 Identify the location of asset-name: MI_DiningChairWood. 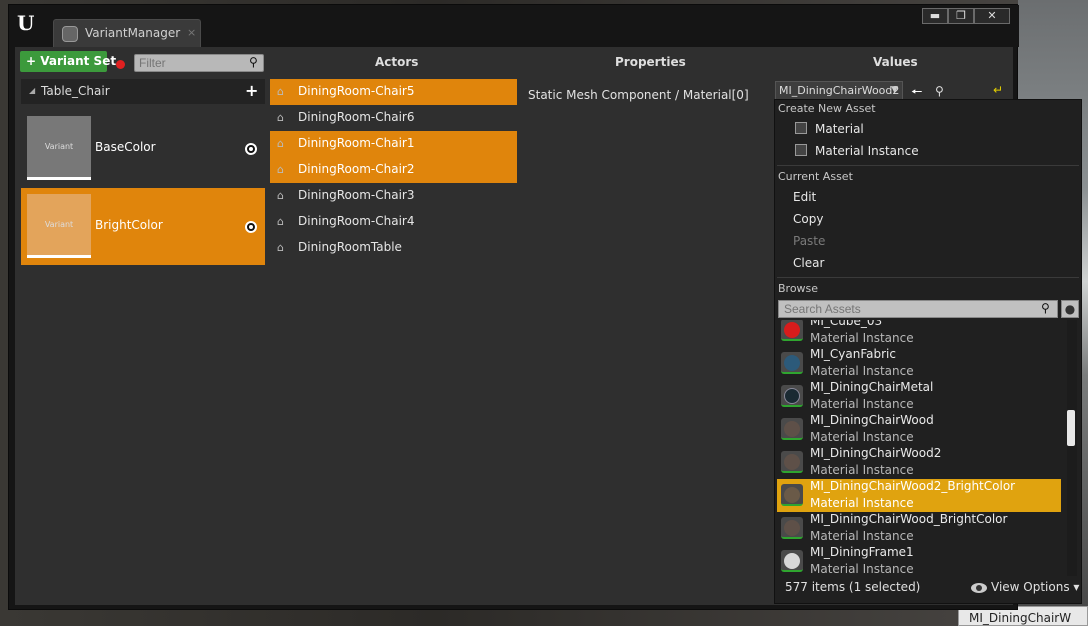
(872, 420).